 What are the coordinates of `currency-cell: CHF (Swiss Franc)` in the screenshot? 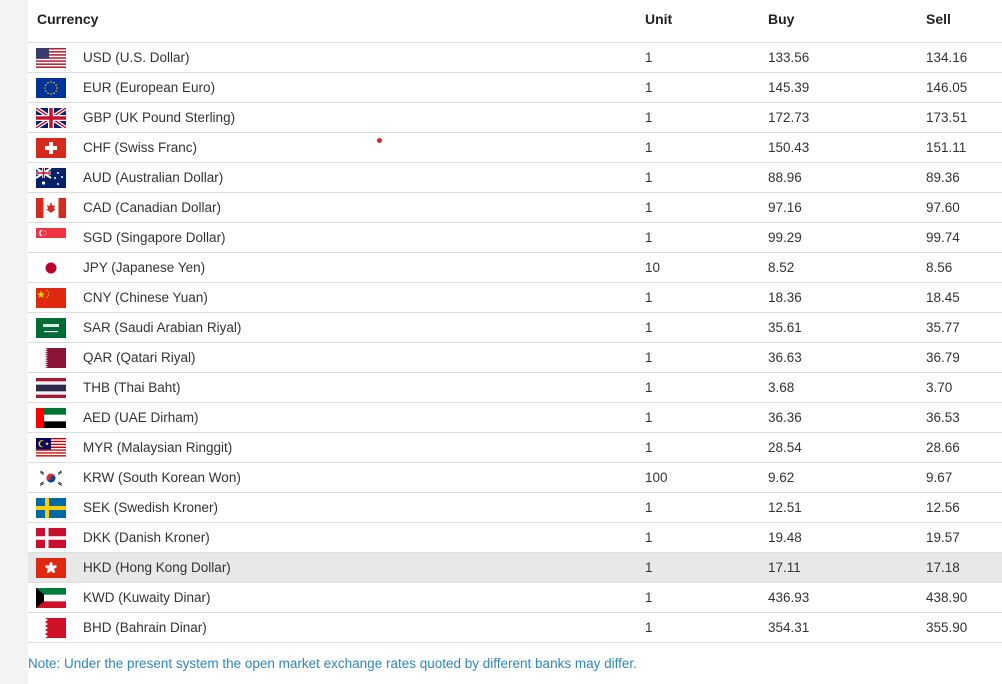 It's located at (335, 147).